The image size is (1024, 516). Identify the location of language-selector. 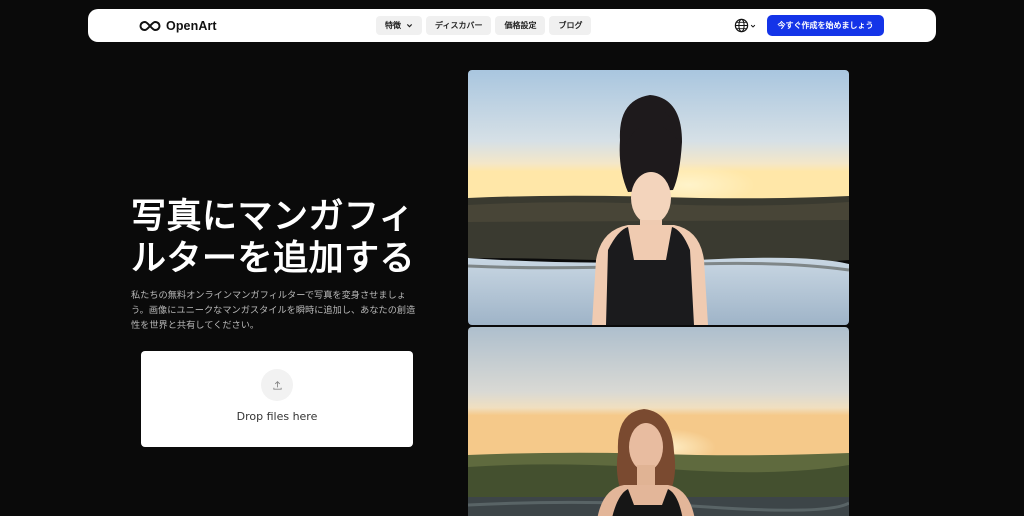
(745, 25).